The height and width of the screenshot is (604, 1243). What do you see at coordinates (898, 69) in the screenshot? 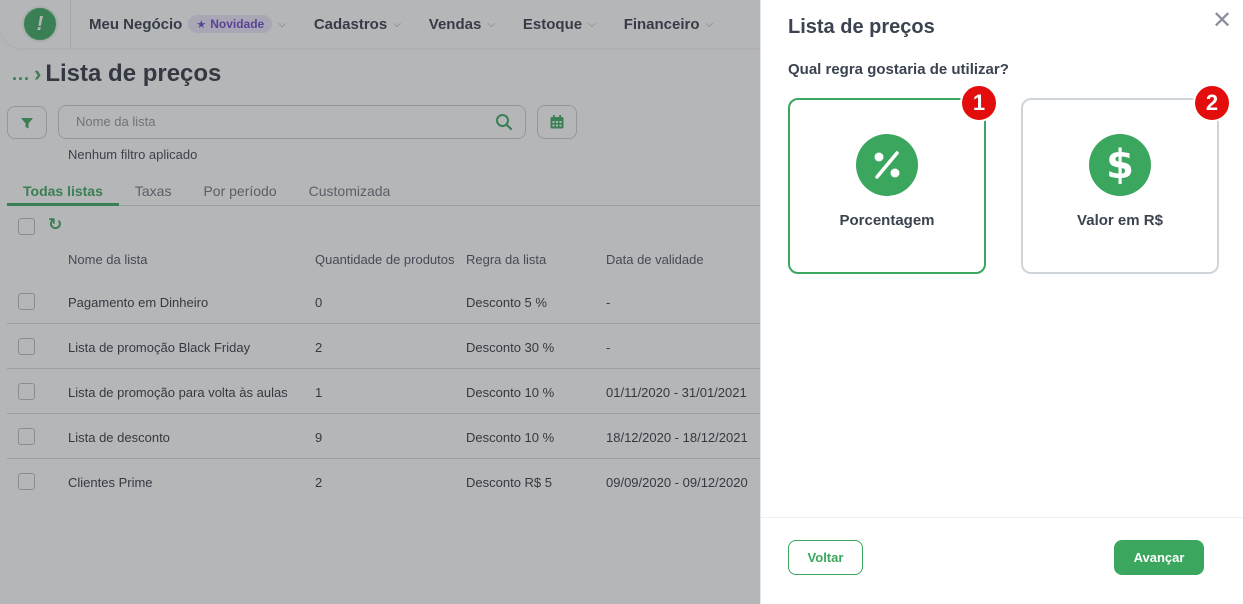
I see `rule-question: Qual regra gostaria de utilizar?` at bounding box center [898, 69].